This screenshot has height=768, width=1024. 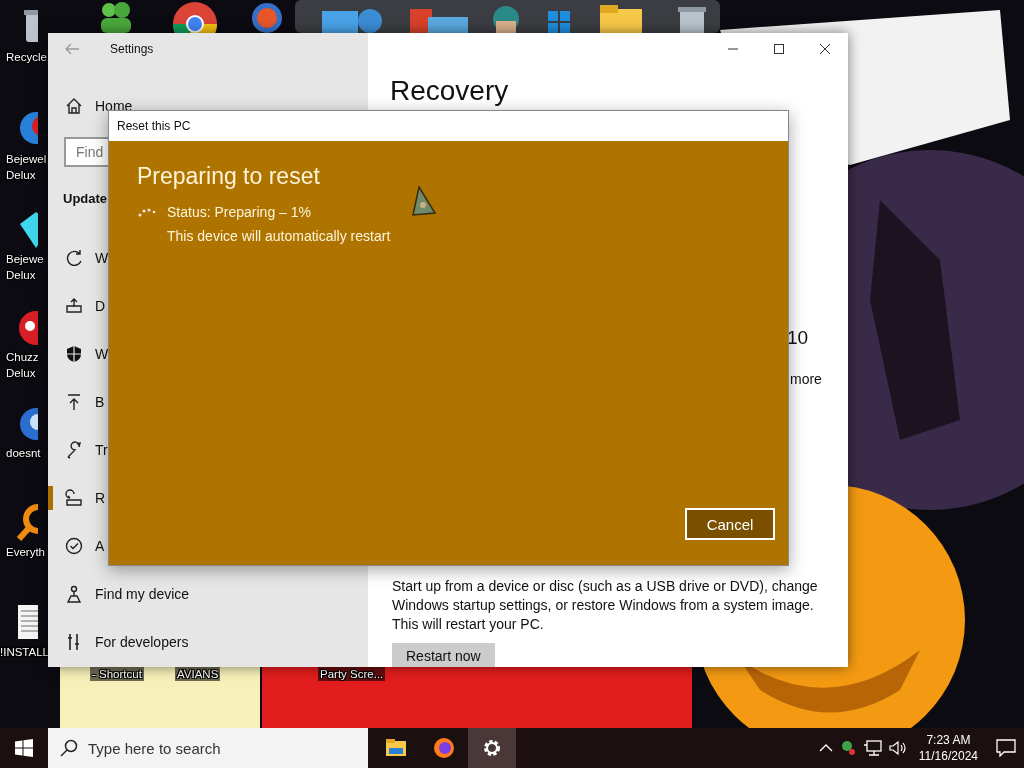 I want to click on text-fragment: more, so click(x=806, y=379).